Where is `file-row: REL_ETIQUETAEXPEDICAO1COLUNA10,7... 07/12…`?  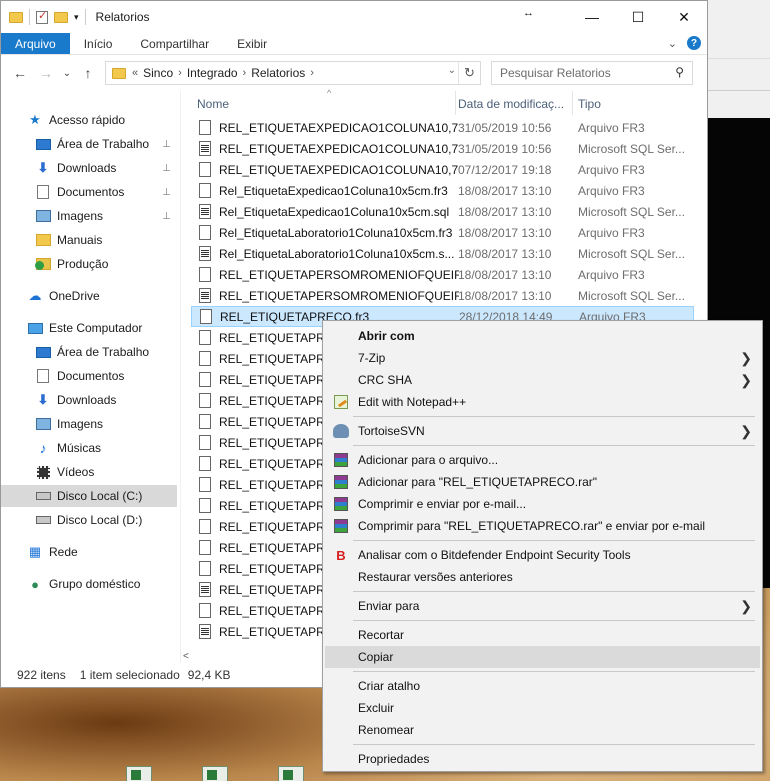
file-row: REL_ETIQUETAEXPEDICAO1COLUNA10,7... 07/12… is located at coordinates (442, 169).